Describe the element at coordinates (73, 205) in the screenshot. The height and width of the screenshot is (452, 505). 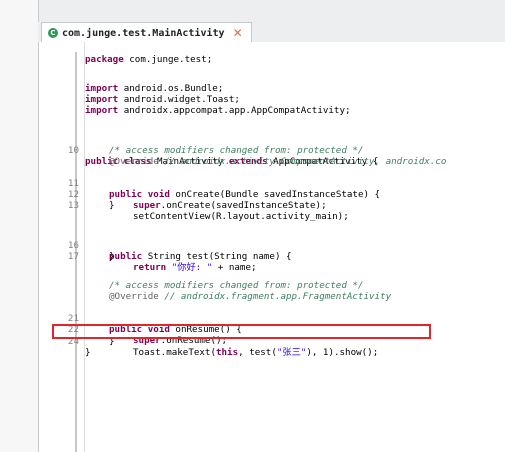
I see `line-number: 13` at that location.